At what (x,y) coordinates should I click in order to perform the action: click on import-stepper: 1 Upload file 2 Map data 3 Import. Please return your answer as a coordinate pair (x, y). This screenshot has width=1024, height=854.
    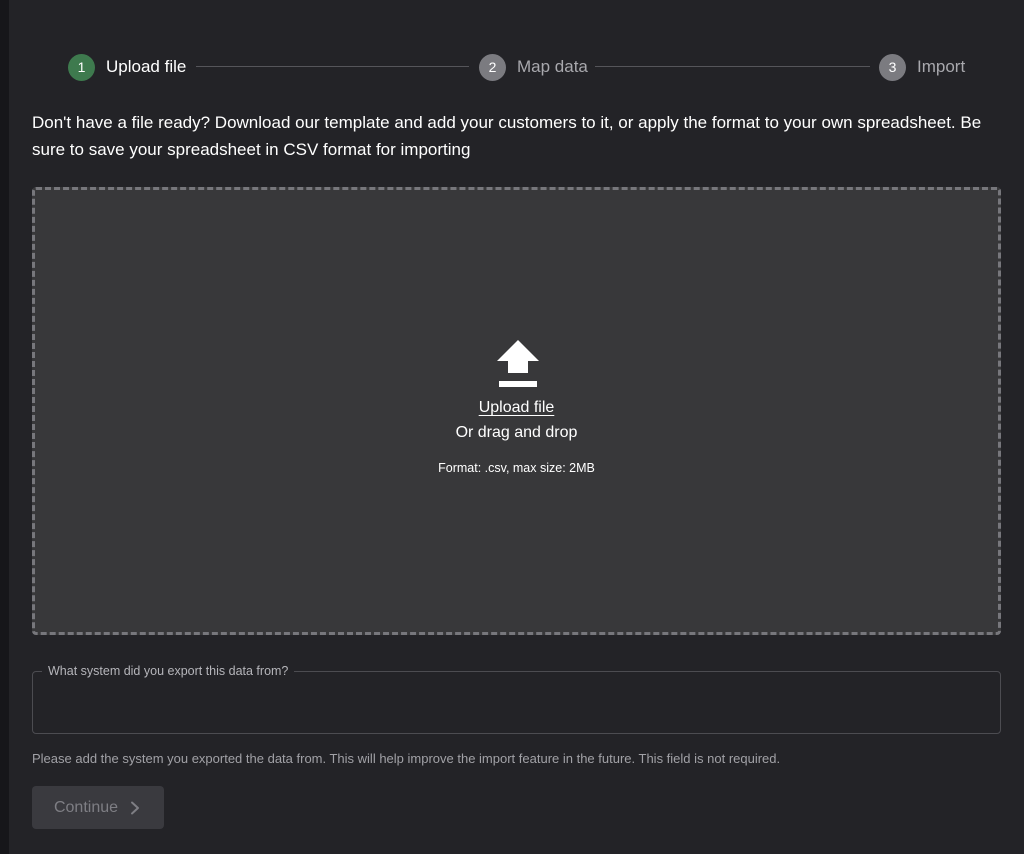
    Looking at the image, I should click on (518, 67).